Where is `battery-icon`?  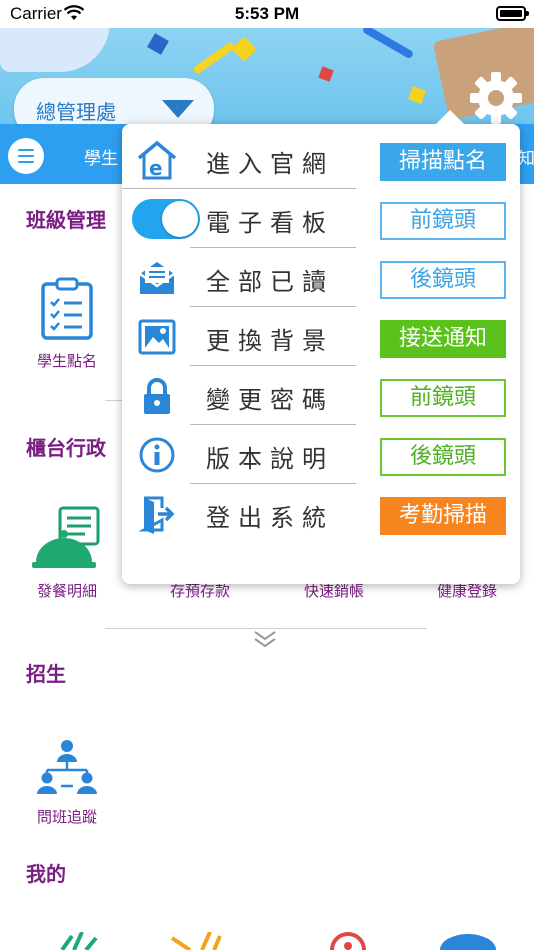 battery-icon is located at coordinates (512, 13).